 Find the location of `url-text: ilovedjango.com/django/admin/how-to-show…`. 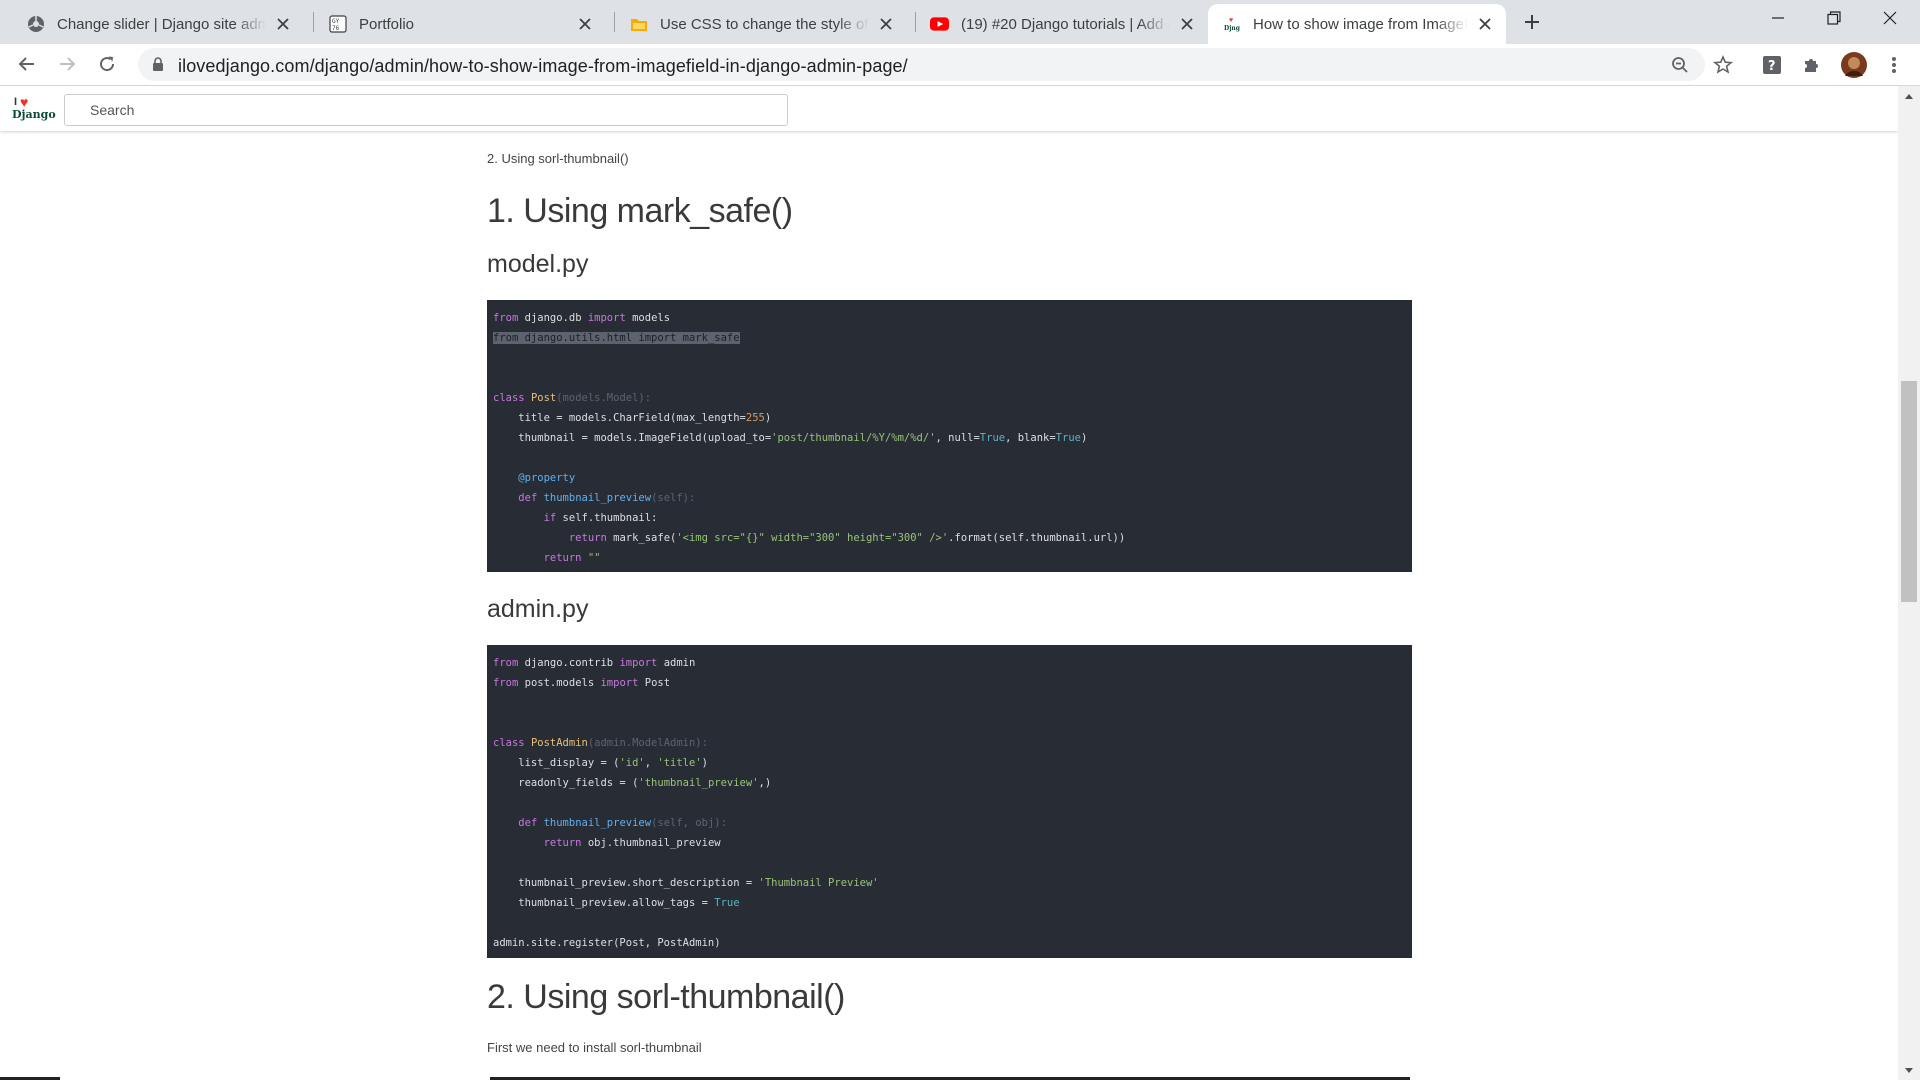

url-text: ilovedjango.com/django/admin/how-to-show… is located at coordinates (543, 66).